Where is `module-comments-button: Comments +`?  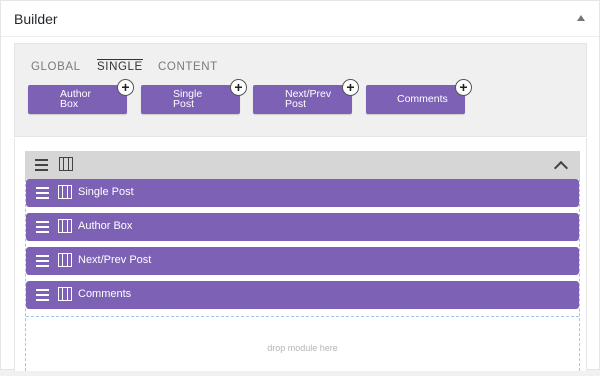
module-comments-button: Comments + is located at coordinates (419, 96).